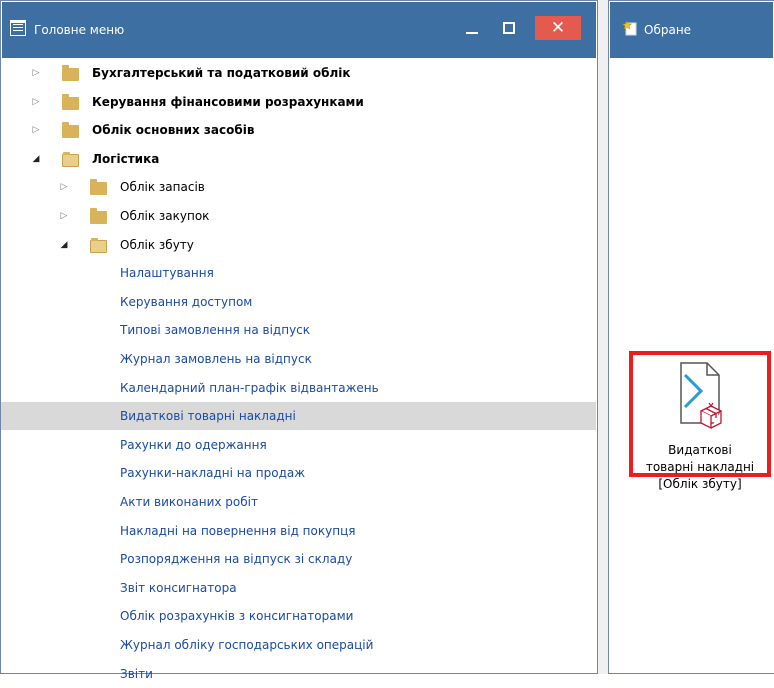 The image size is (774, 688). What do you see at coordinates (167, 273) in the screenshot?
I see `tree-label: Налаштування` at bounding box center [167, 273].